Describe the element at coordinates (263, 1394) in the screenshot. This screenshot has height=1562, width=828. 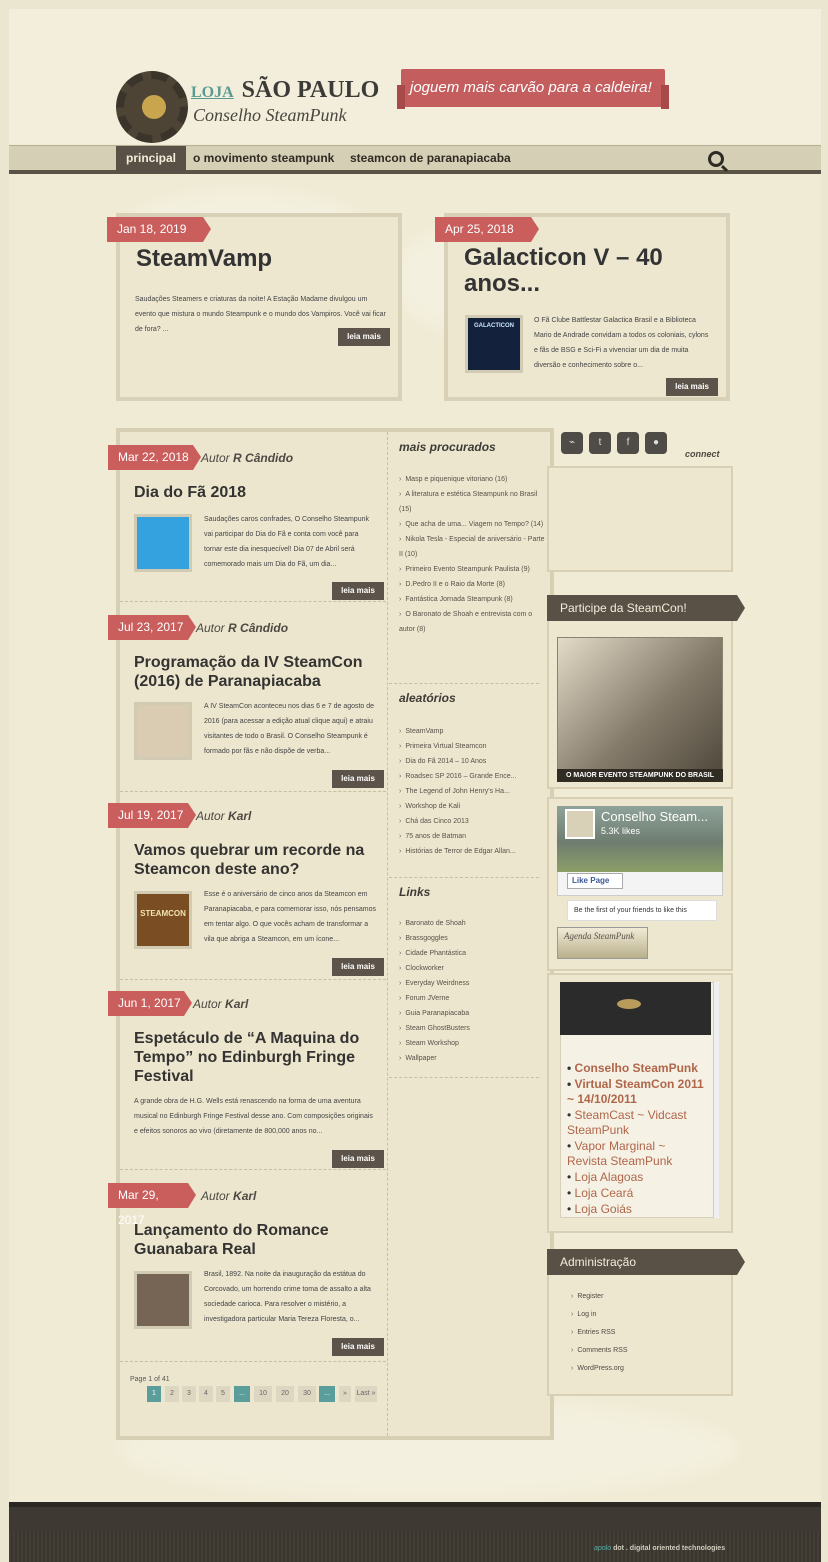
I see `page-link-10: 10` at that location.